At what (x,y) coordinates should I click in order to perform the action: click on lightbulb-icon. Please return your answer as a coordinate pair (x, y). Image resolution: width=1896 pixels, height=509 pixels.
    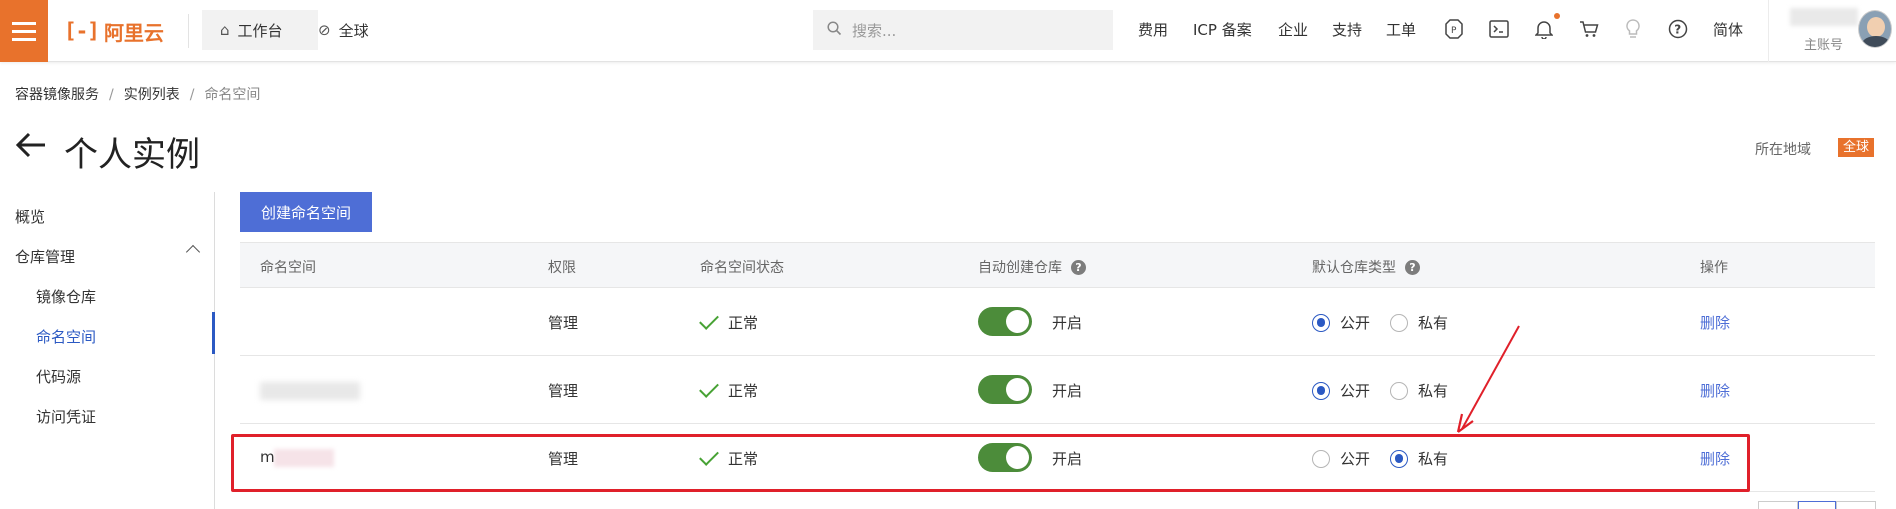
    Looking at the image, I should click on (1633, 29).